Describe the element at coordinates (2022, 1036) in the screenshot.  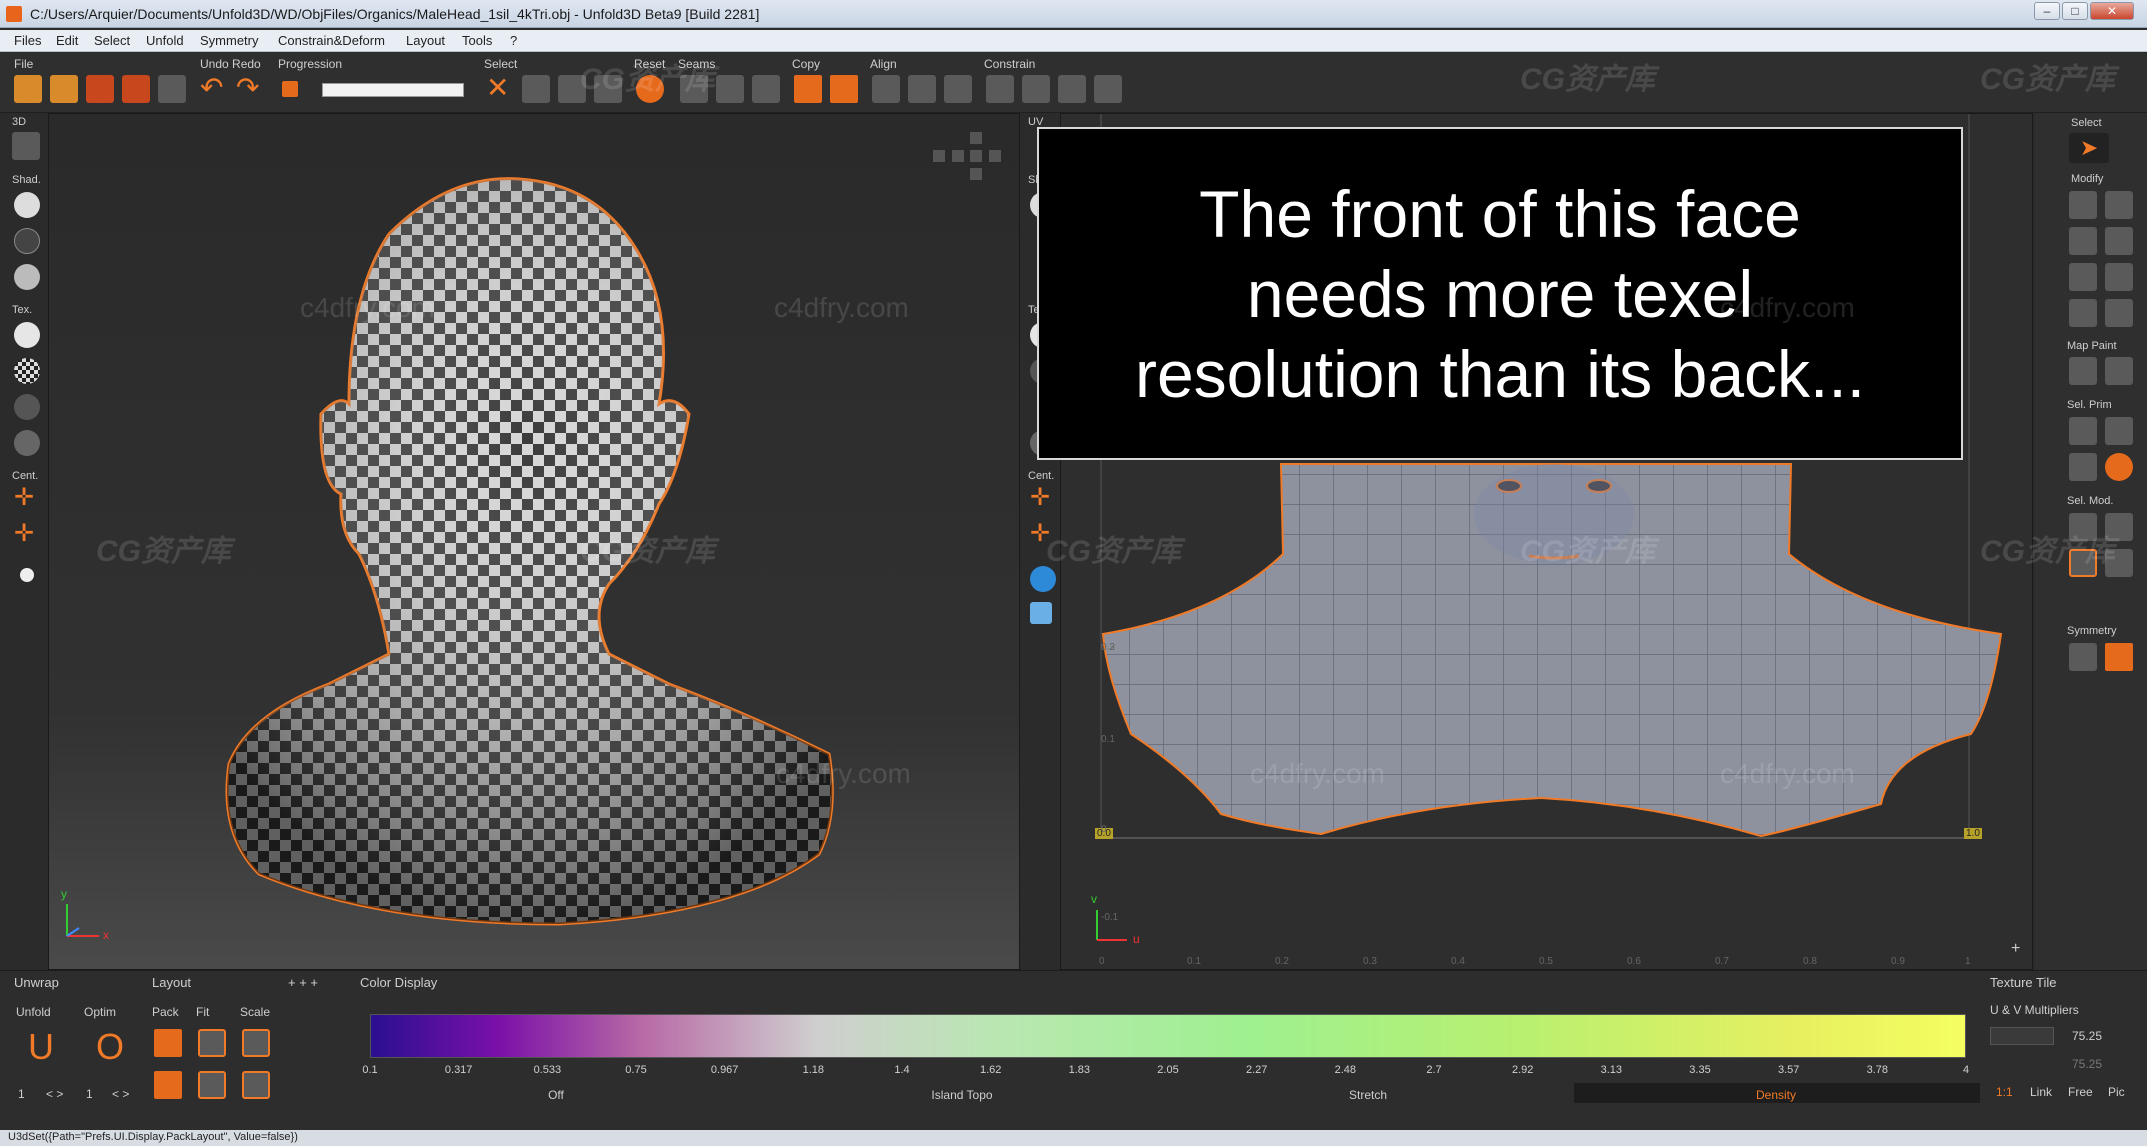
I see `uv-multiplier-slider` at that location.